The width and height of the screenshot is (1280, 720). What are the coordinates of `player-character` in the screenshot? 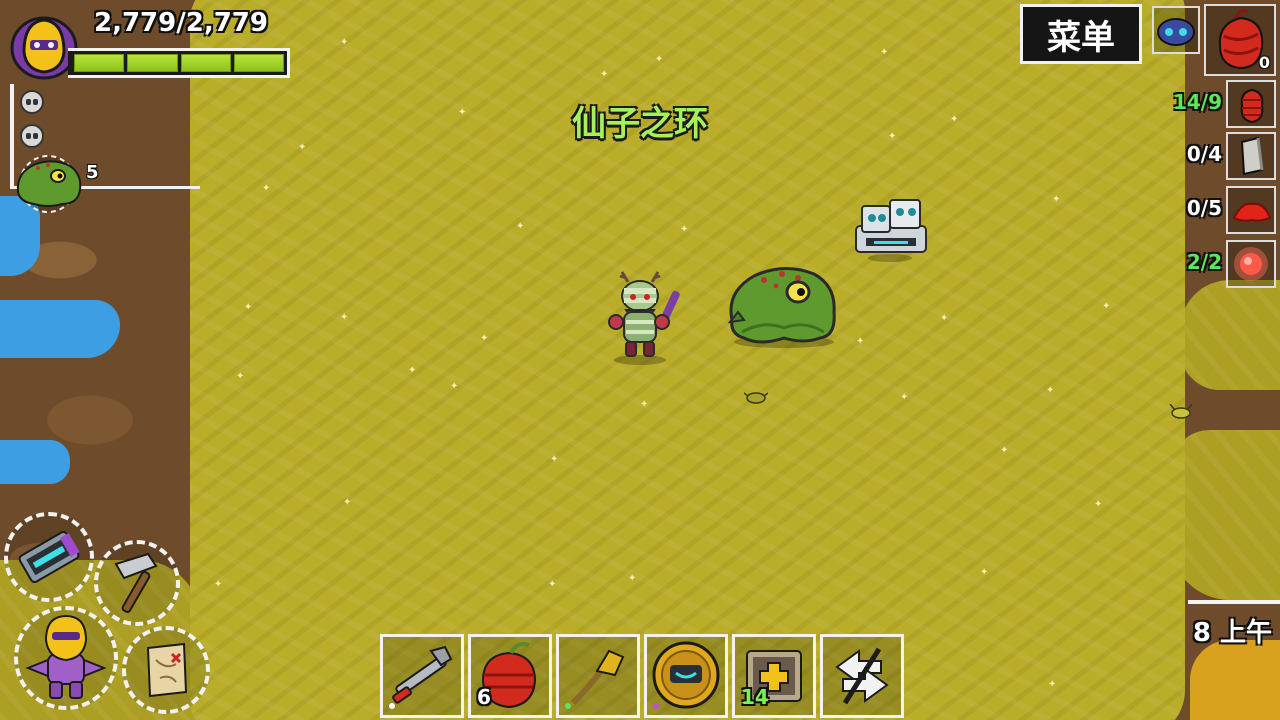 It's located at (642, 318).